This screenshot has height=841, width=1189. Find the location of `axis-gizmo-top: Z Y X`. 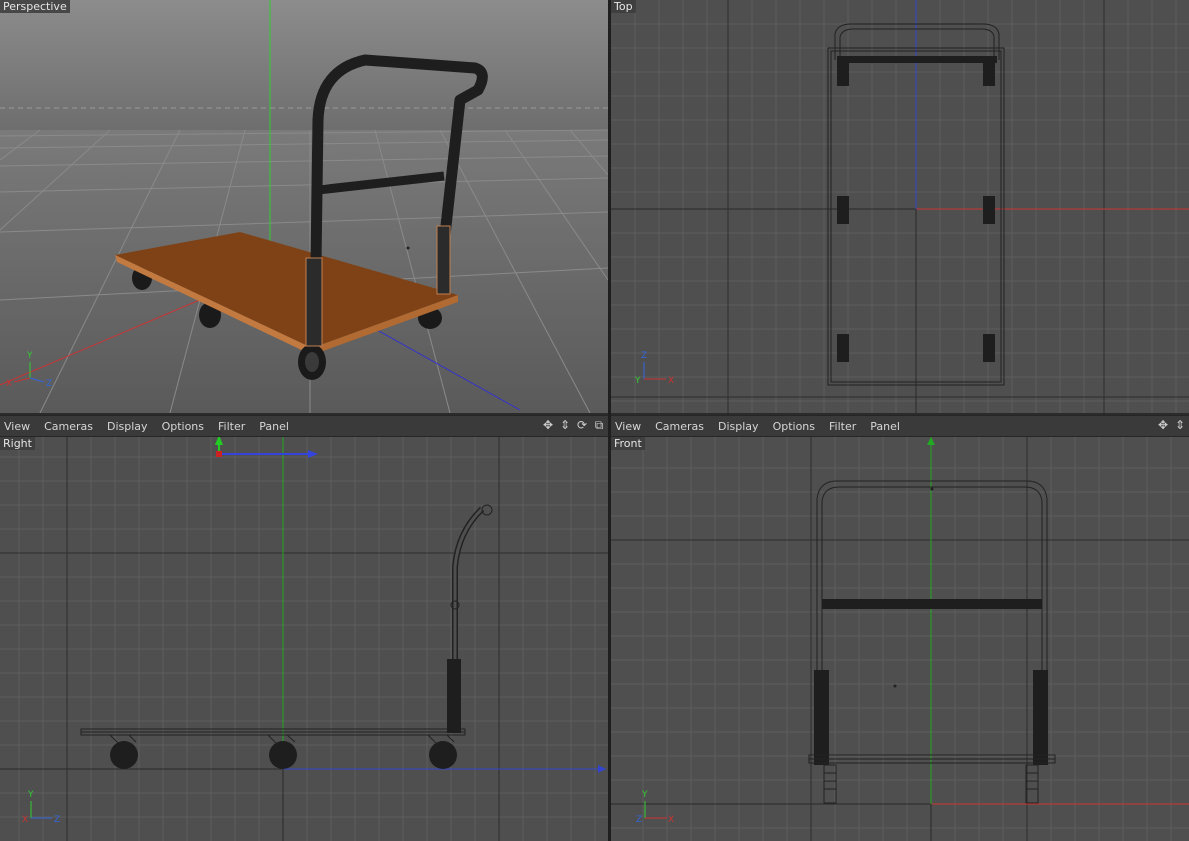

axis-gizmo-top: Z Y X is located at coordinates (654, 368).